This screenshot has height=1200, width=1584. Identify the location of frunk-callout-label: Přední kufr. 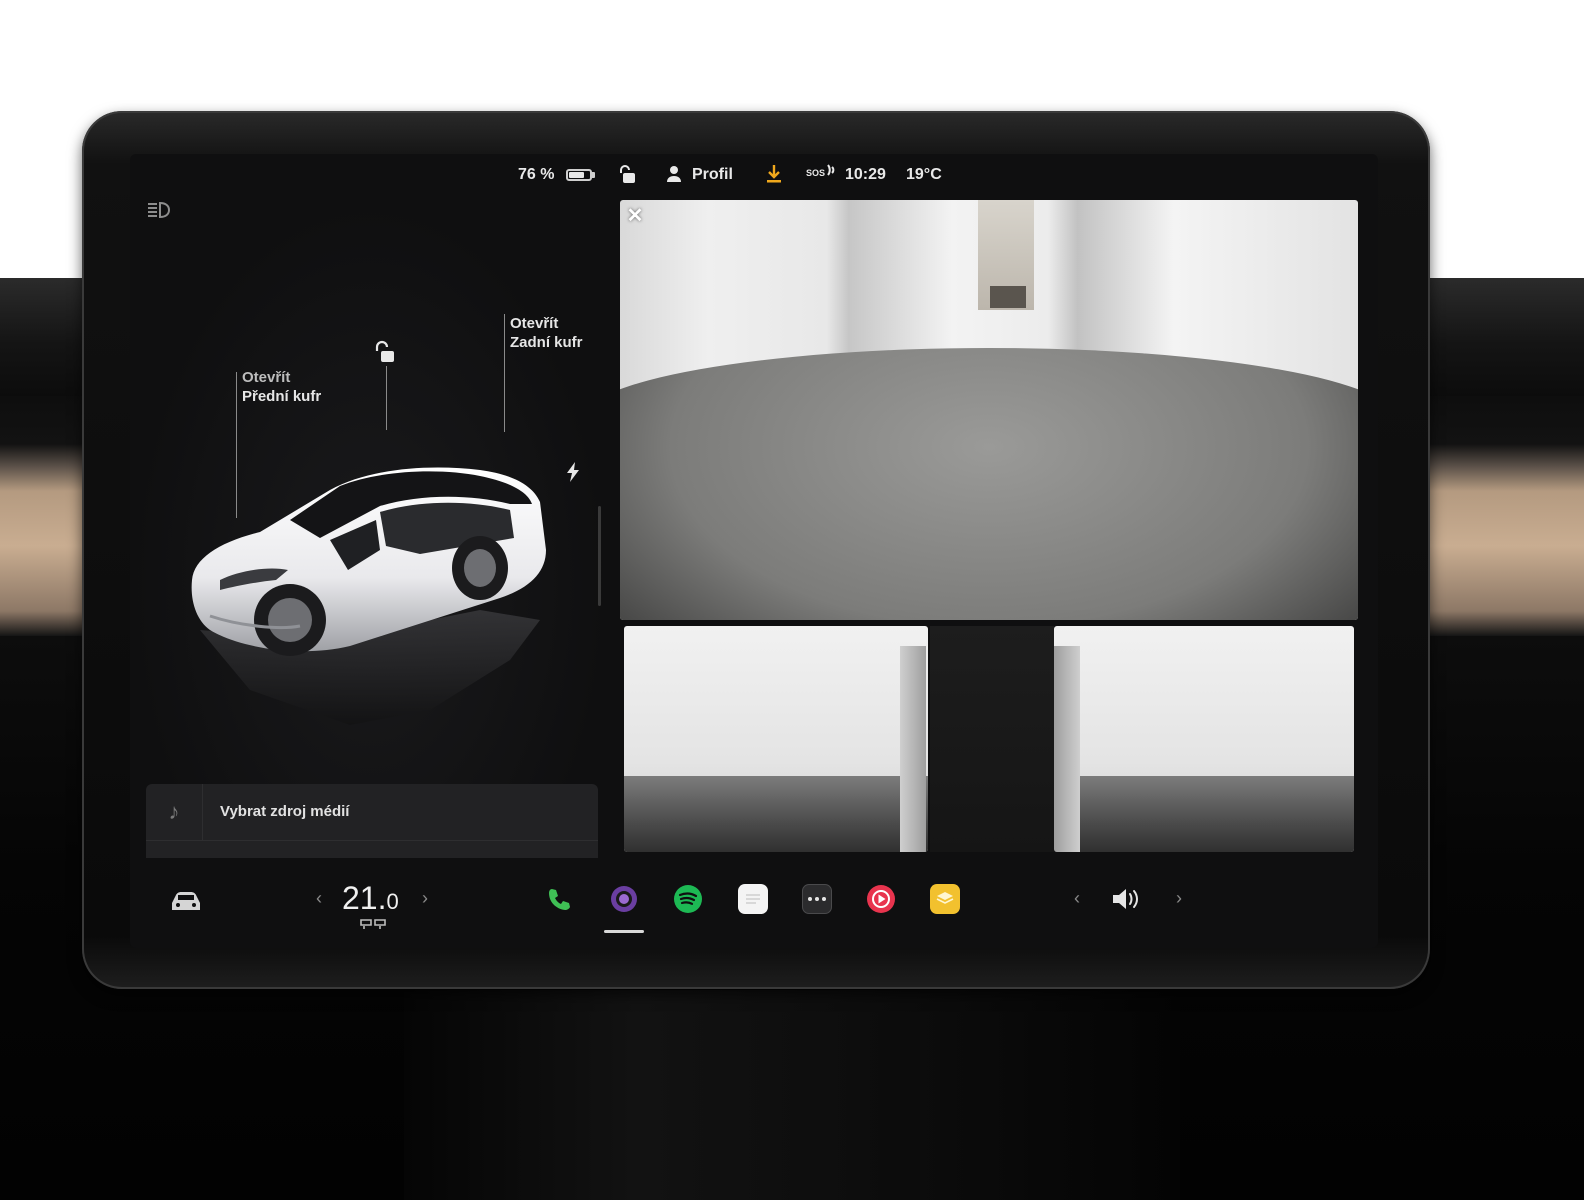
(282, 396).